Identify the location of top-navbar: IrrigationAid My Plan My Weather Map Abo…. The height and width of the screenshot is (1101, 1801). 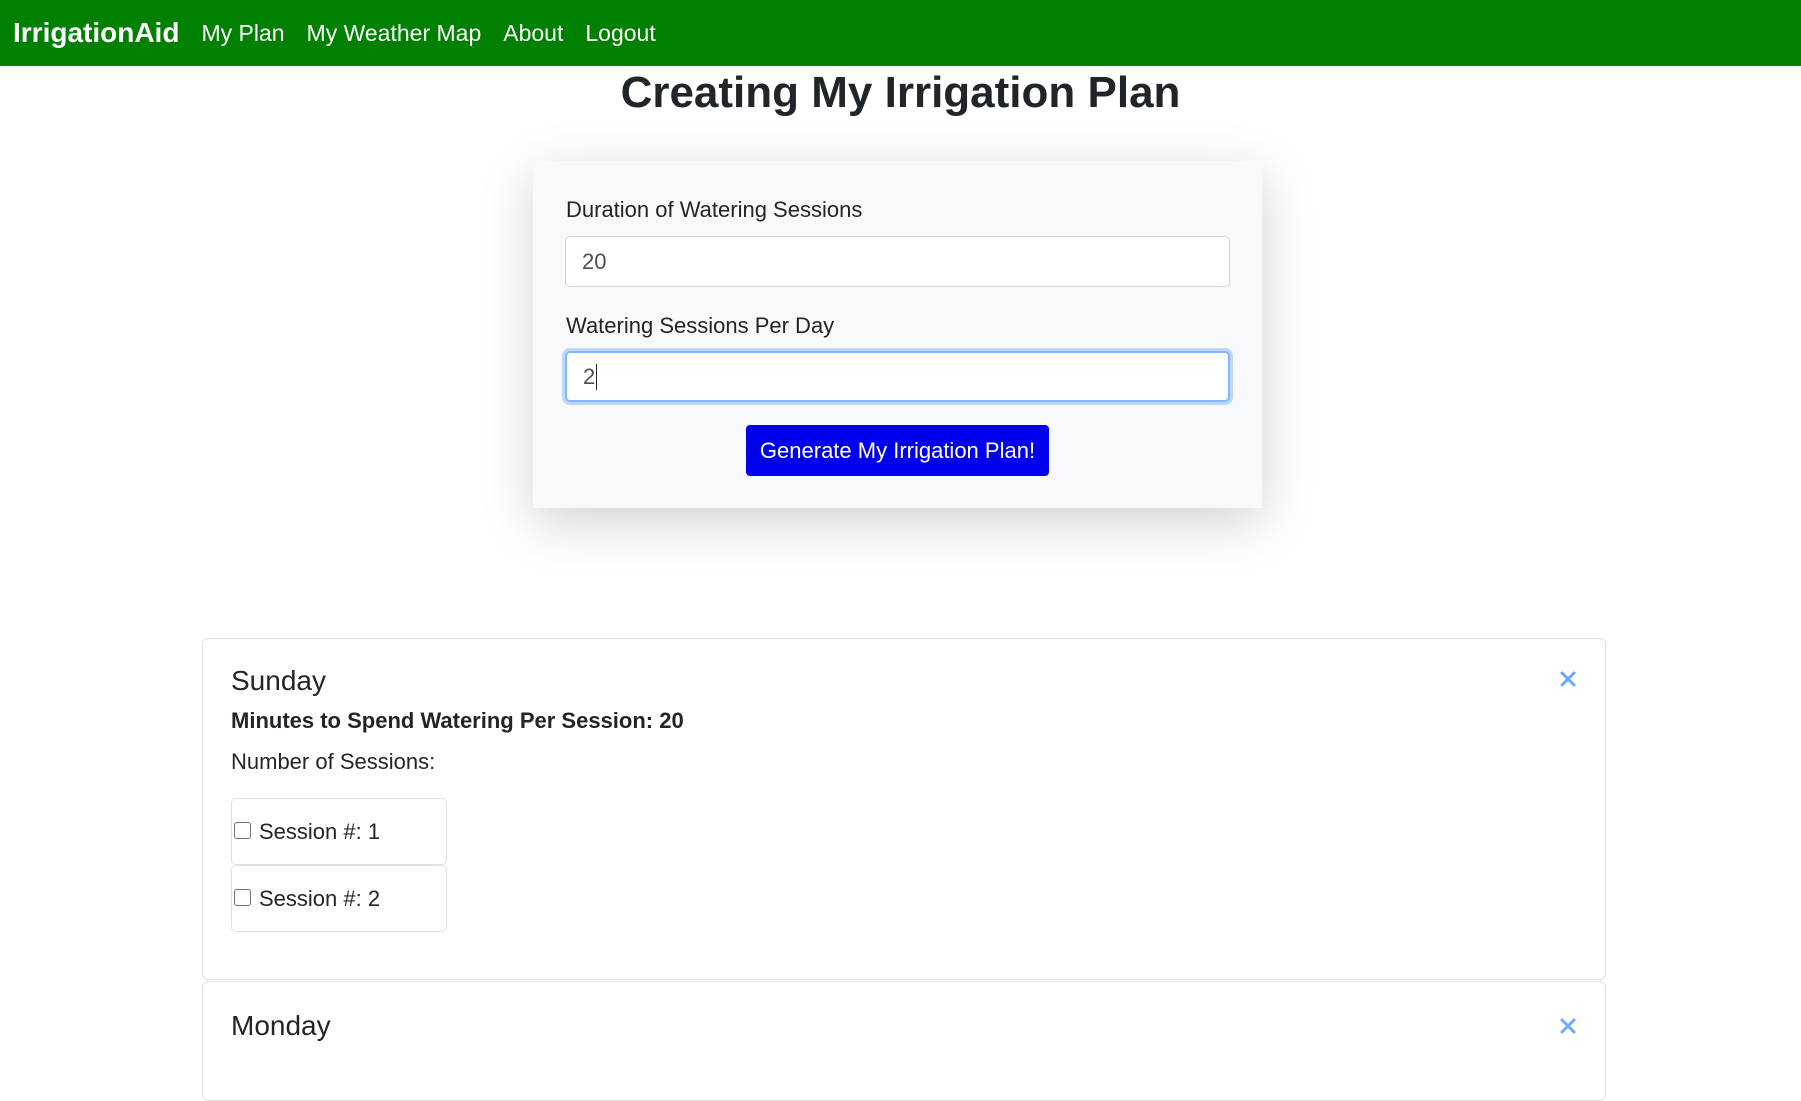
(900, 33).